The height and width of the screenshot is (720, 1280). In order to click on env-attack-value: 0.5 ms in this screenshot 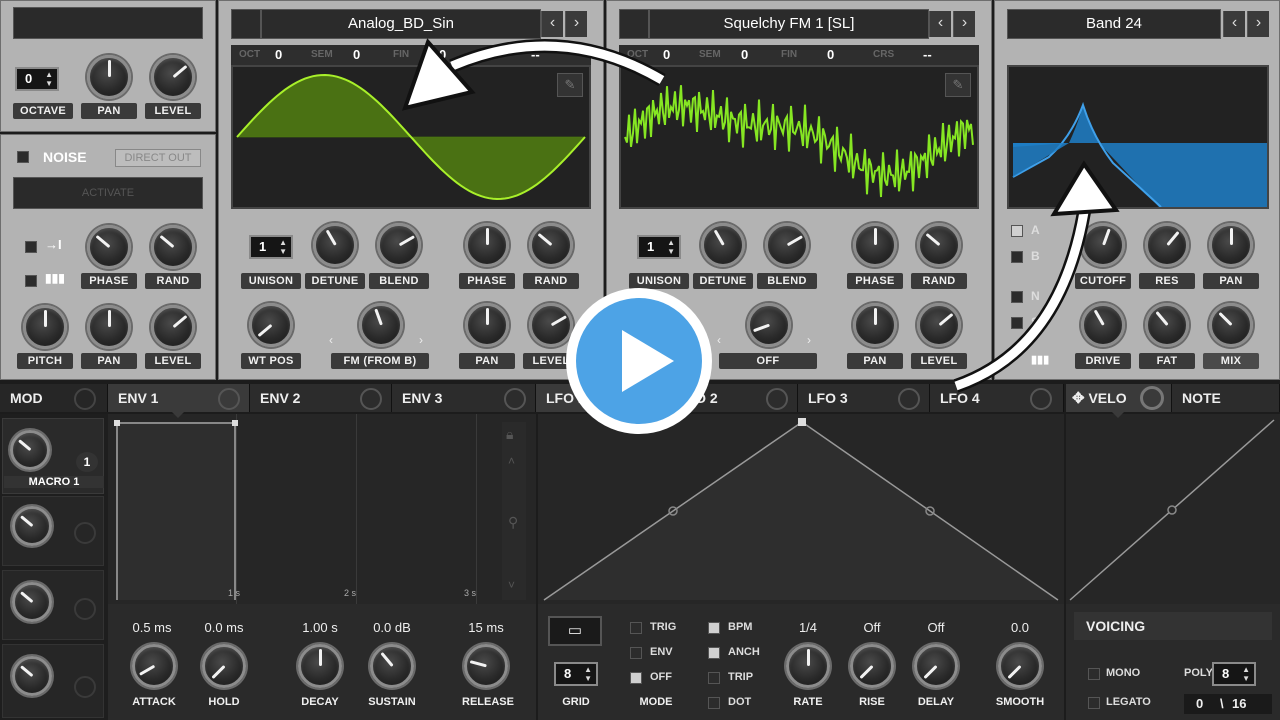, I will do `click(152, 627)`.